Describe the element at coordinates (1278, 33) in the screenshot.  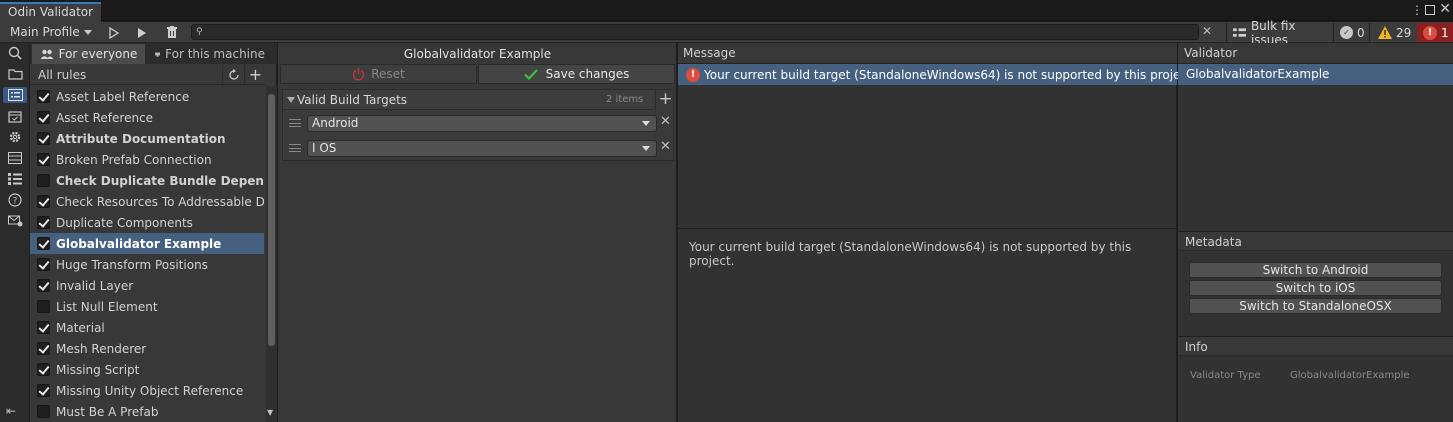
I see `bulk-fix-button: Bulk fix issues` at that location.